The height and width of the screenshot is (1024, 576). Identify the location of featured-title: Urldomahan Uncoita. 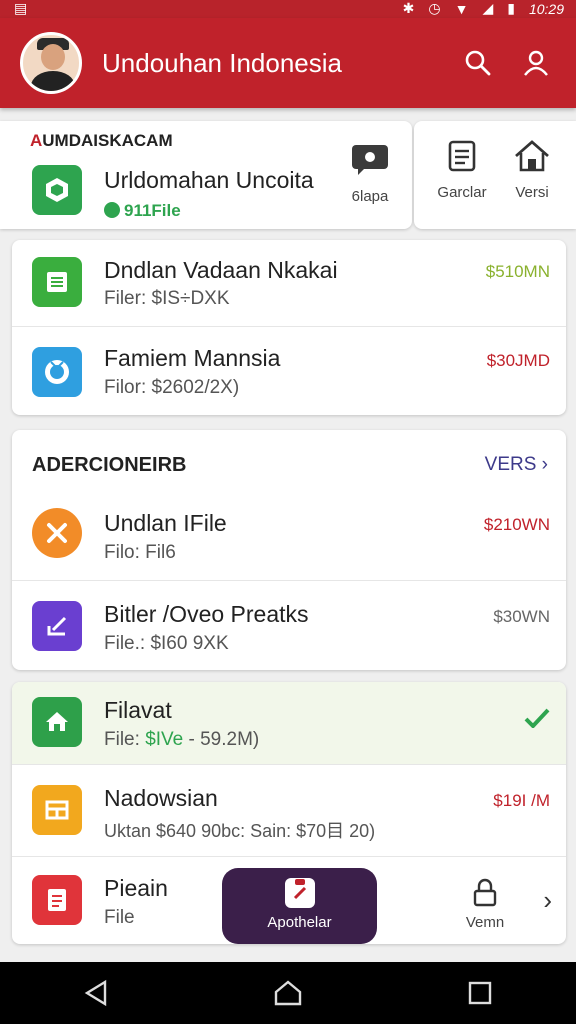
(209, 180).